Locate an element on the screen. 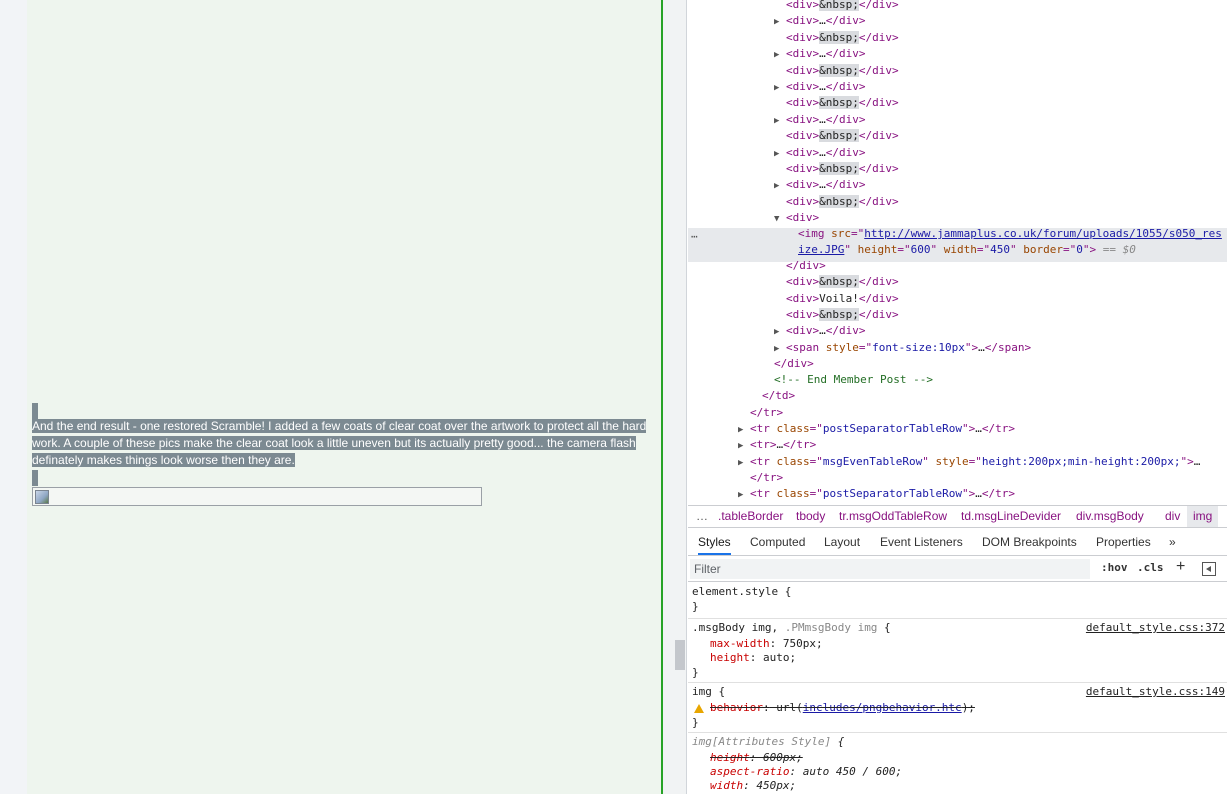 The width and height of the screenshot is (1227, 794). node-token: == $0 is located at coordinates (1116, 249).